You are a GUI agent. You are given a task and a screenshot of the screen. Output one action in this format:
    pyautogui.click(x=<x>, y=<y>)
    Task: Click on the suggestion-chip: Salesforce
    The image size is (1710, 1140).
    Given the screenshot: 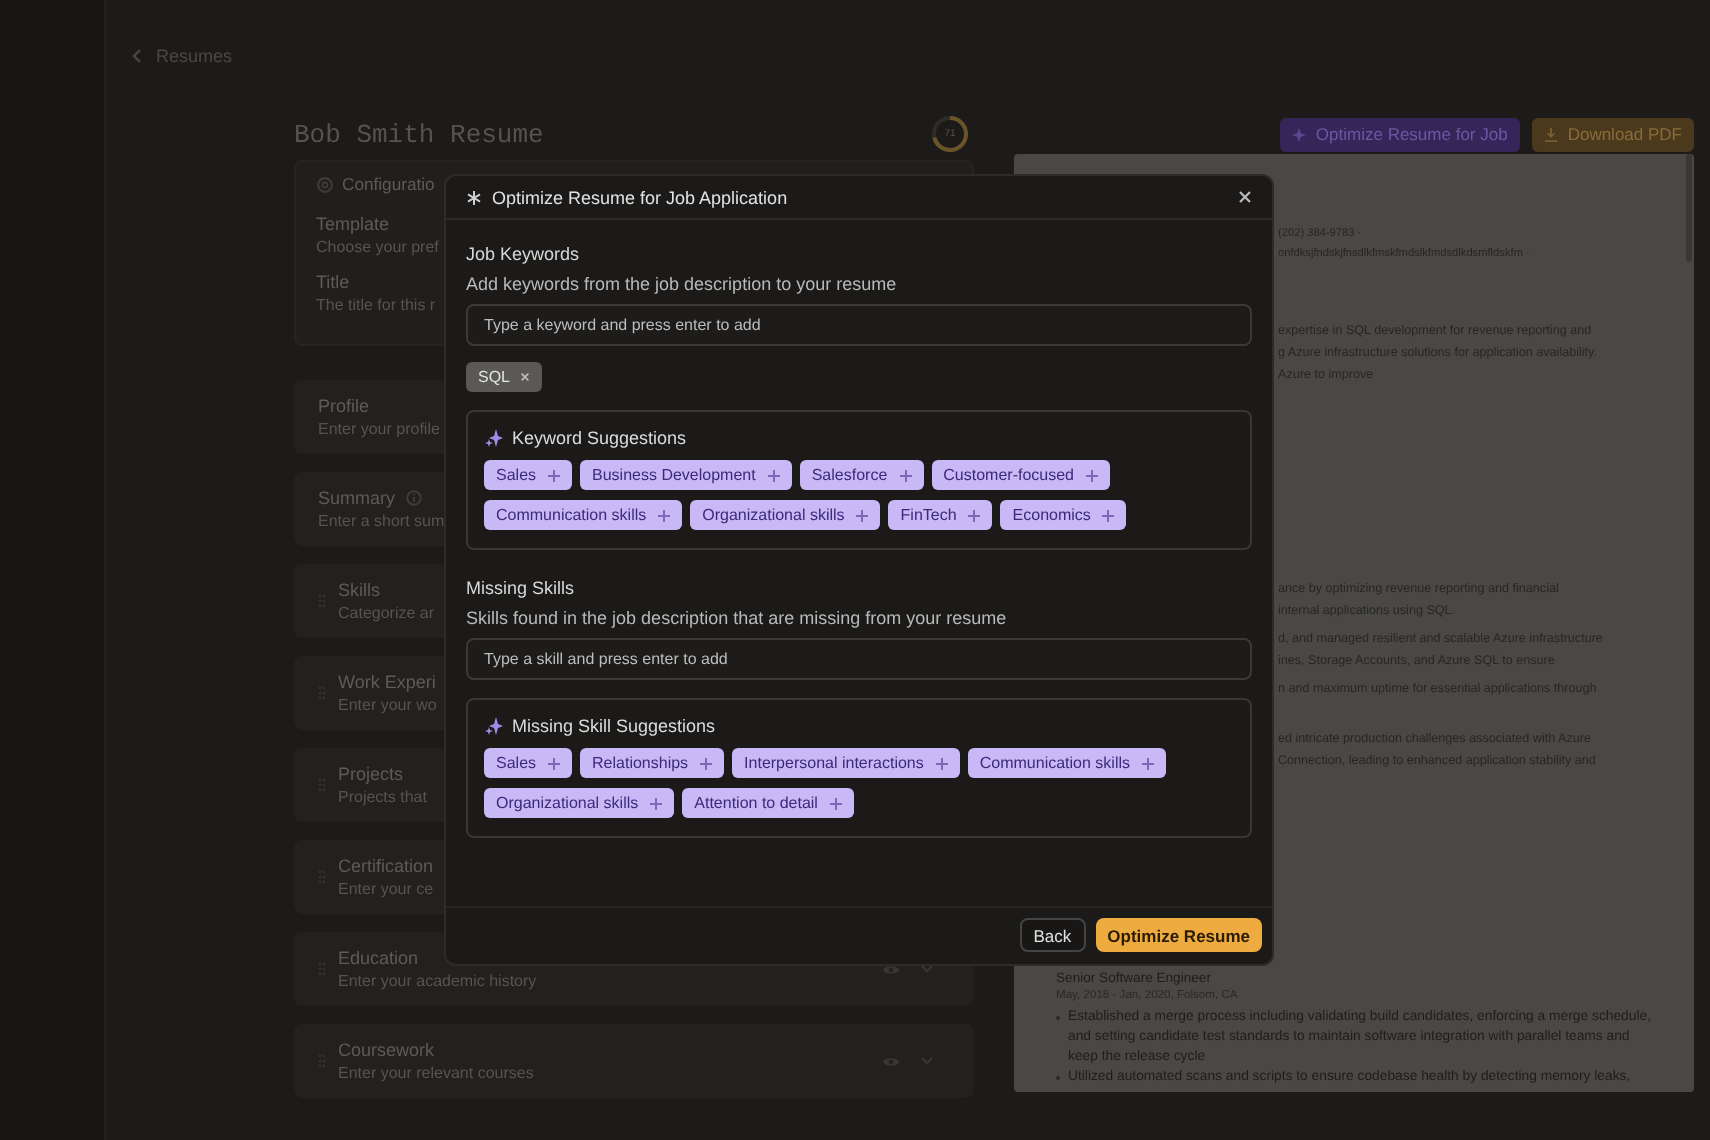 What is the action you would take?
    pyautogui.click(x=861, y=475)
    